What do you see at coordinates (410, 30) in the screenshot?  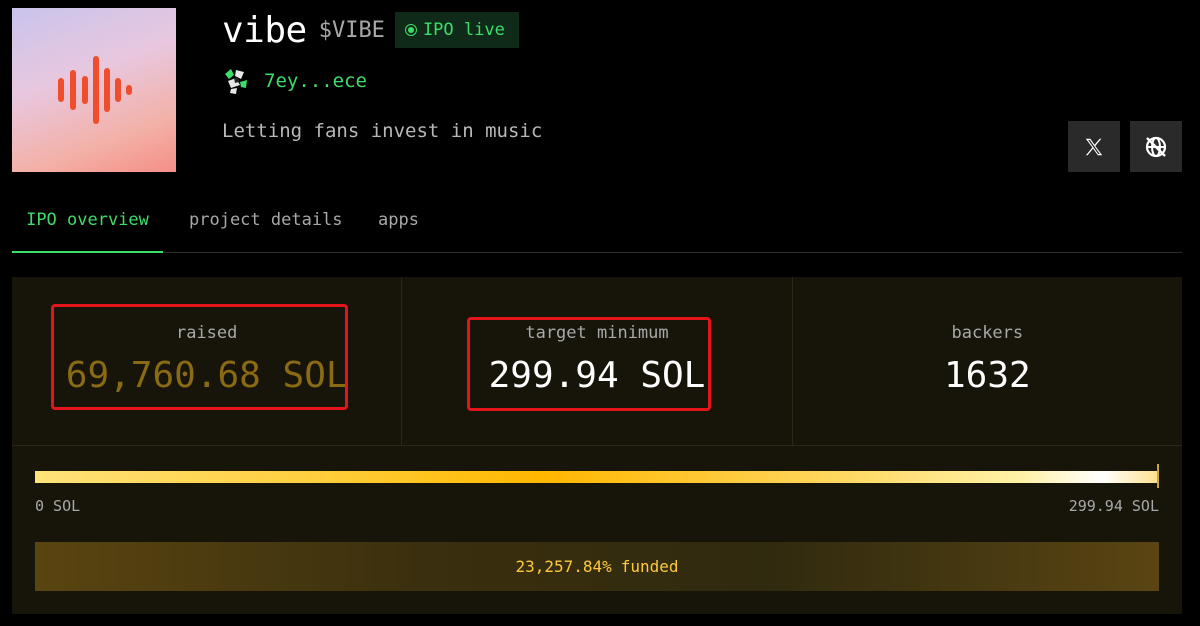 I see `live-dot-icon` at bounding box center [410, 30].